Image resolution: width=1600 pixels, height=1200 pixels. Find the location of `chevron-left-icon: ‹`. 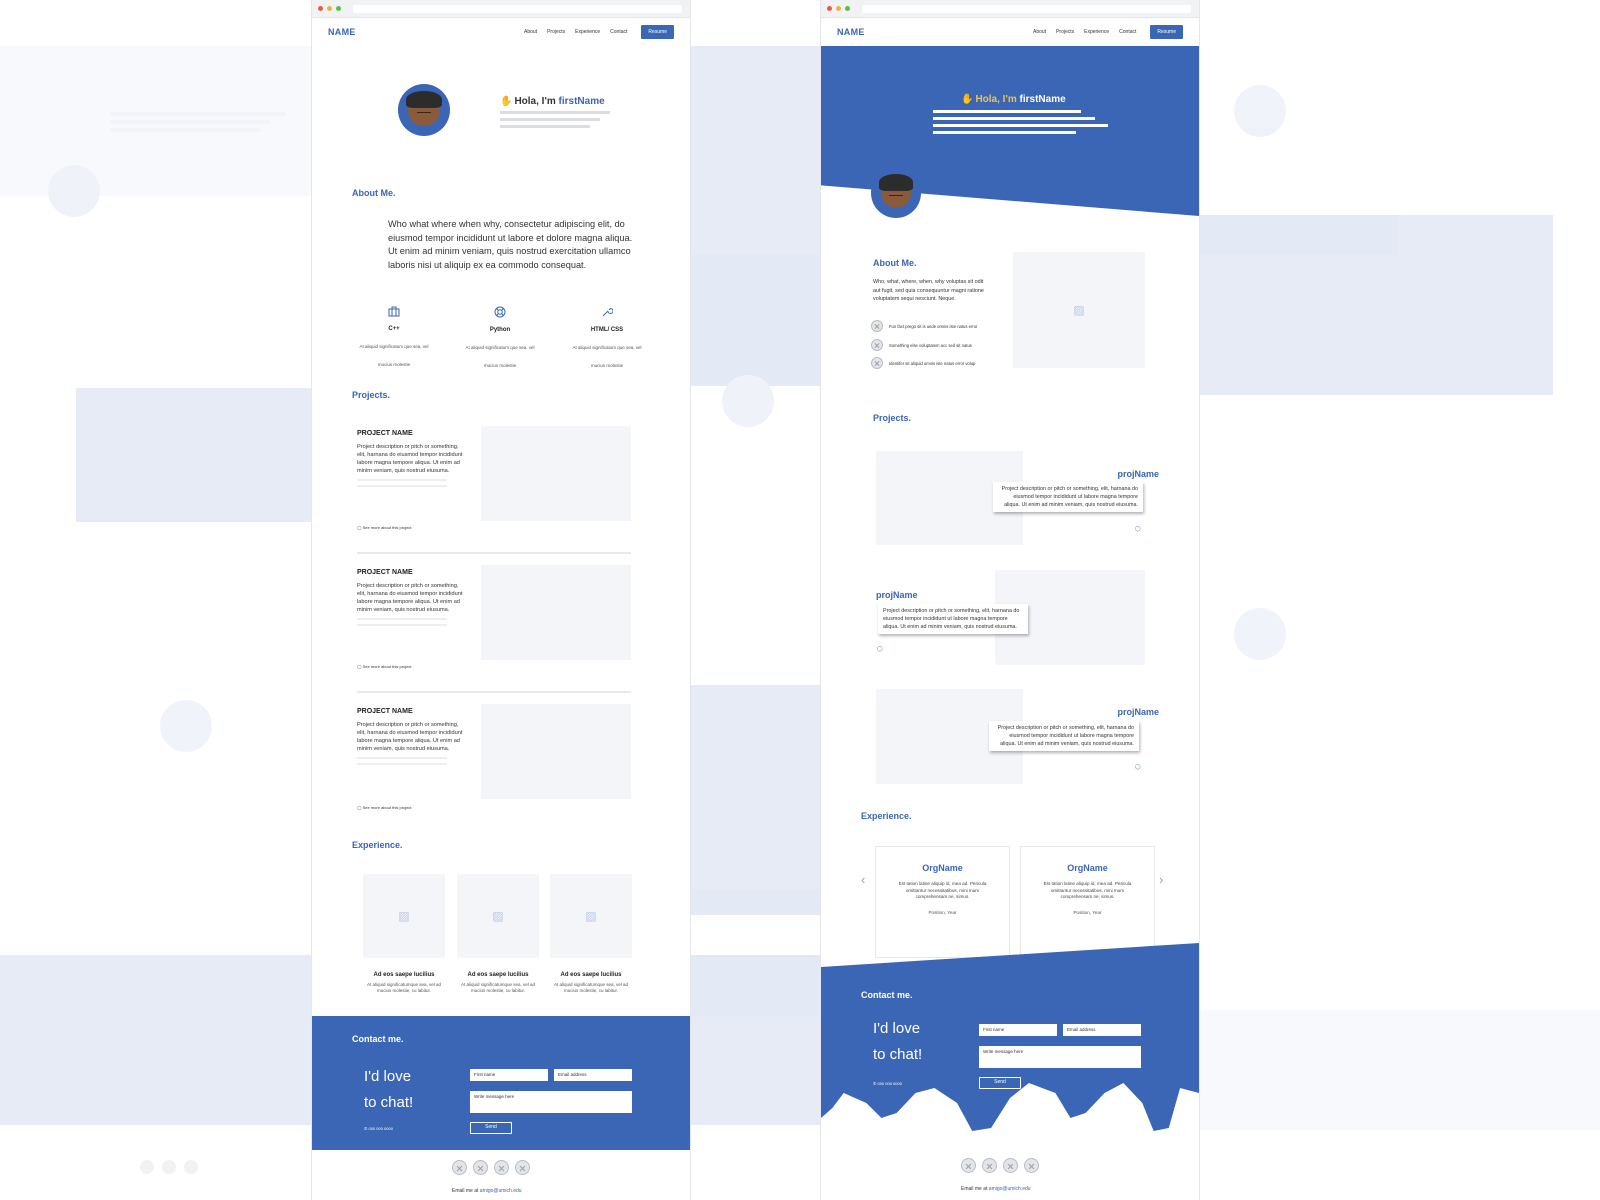

chevron-left-icon: ‹ is located at coordinates (863, 879).